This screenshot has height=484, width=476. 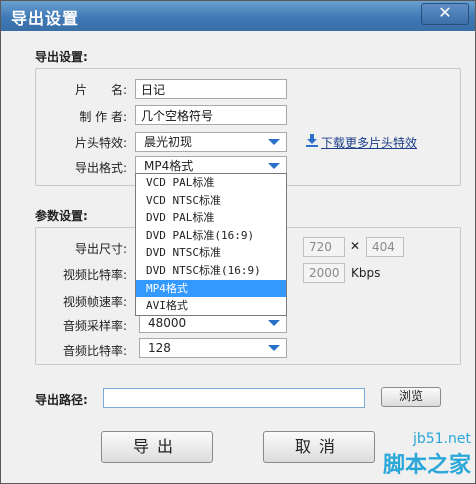 I want to click on intro-effect-value: 晨光初现, so click(x=168, y=142).